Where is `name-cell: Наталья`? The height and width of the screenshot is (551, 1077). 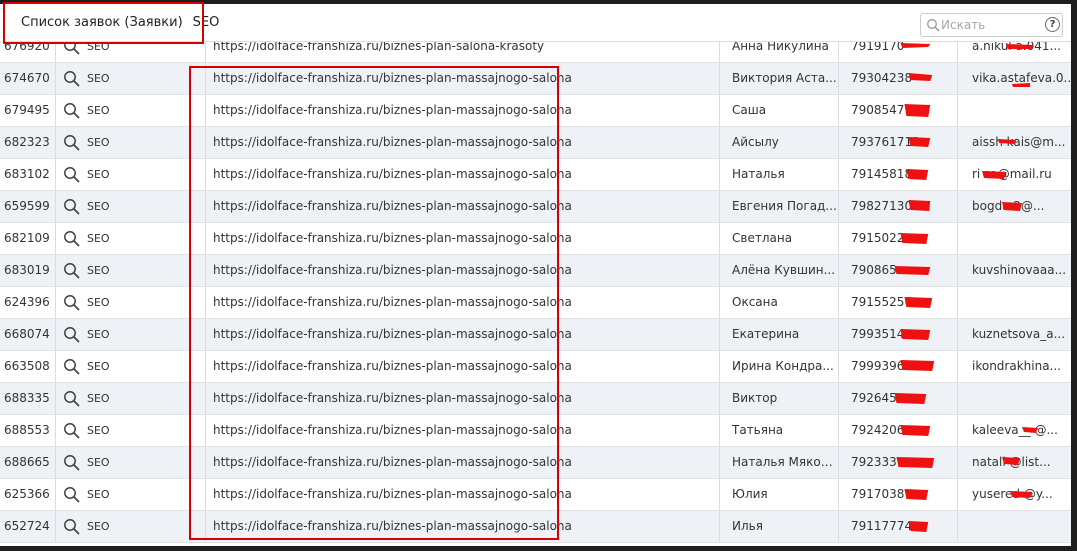
name-cell: Наталья is located at coordinates (779, 174).